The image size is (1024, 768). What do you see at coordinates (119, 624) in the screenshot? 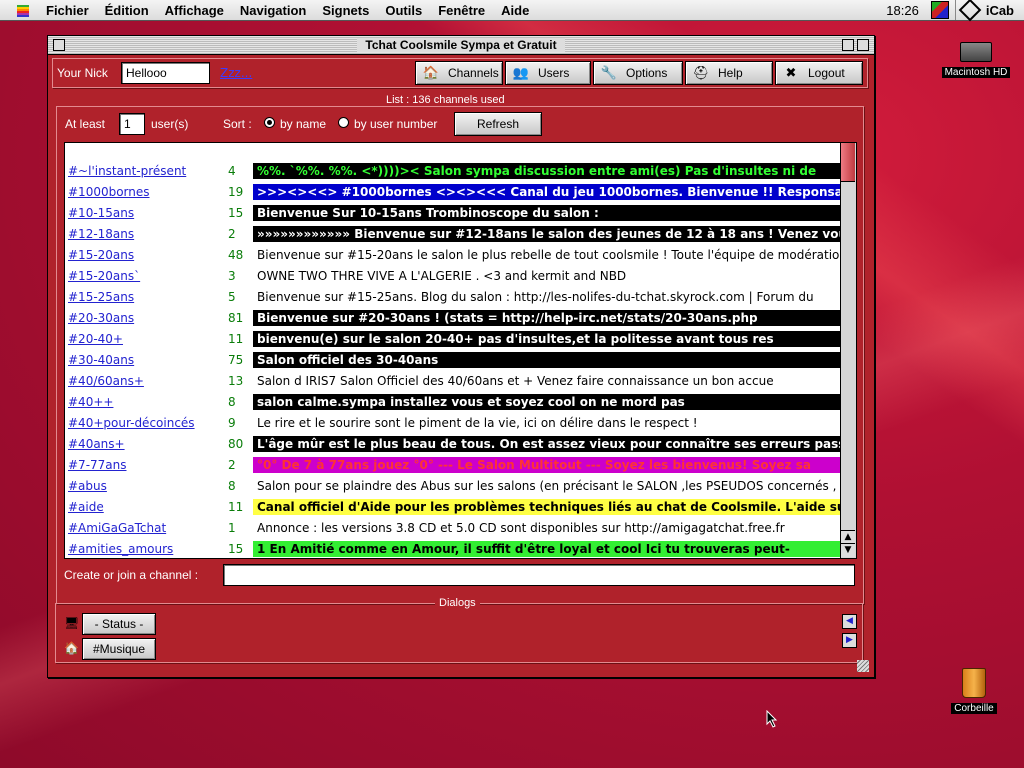
I see `dialog-status-button: - Status -` at bounding box center [119, 624].